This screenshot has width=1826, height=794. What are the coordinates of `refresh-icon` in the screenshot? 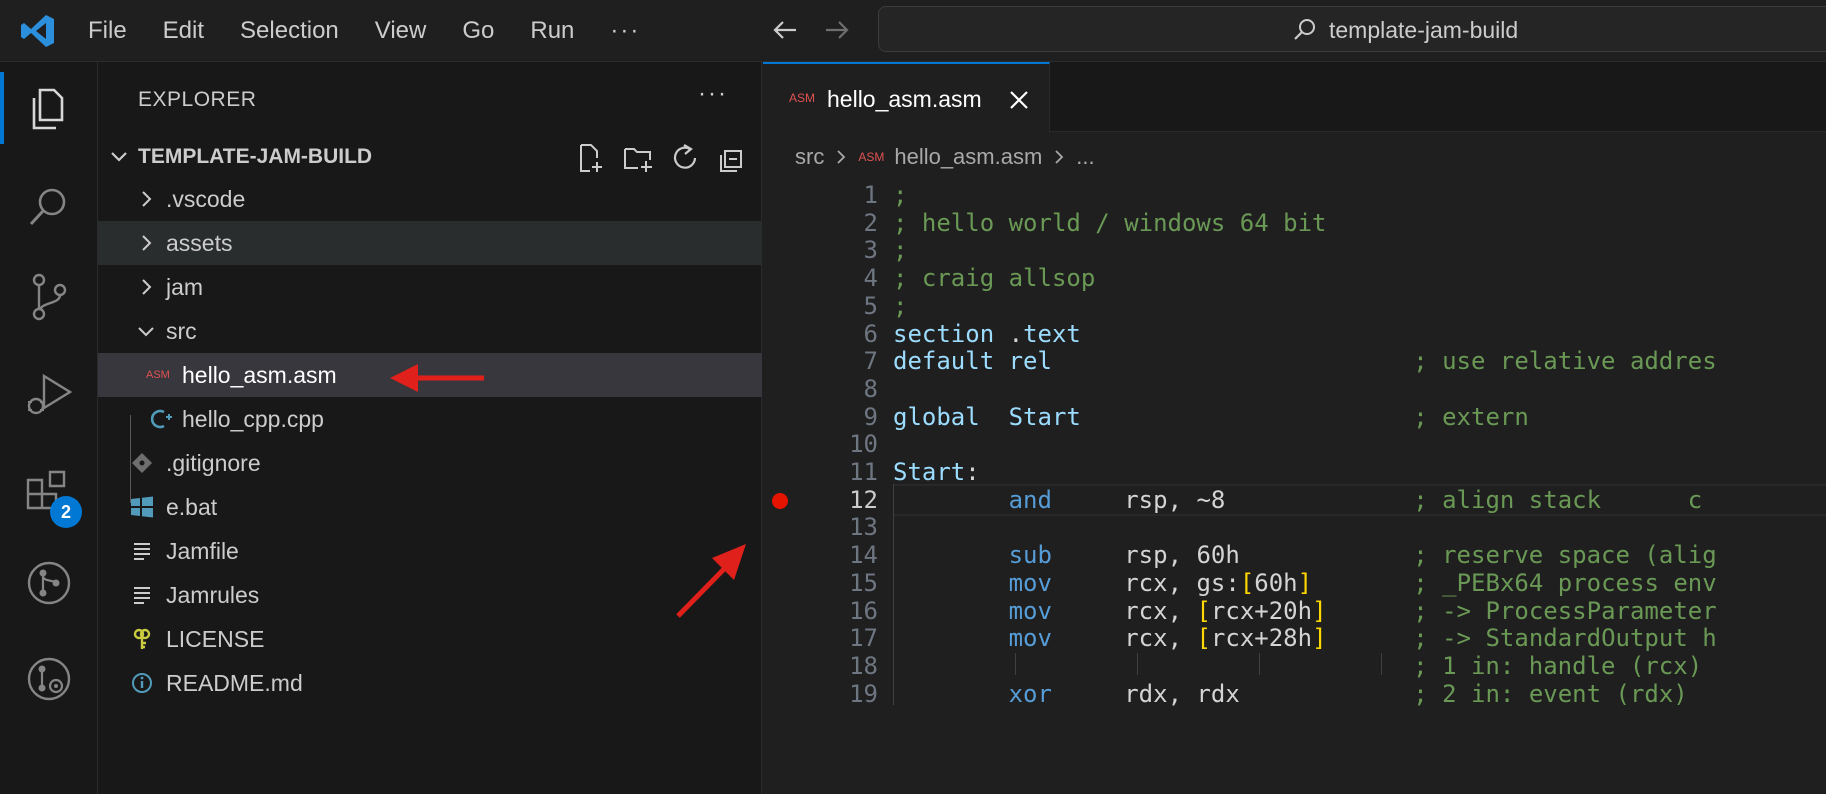 It's located at (686, 158).